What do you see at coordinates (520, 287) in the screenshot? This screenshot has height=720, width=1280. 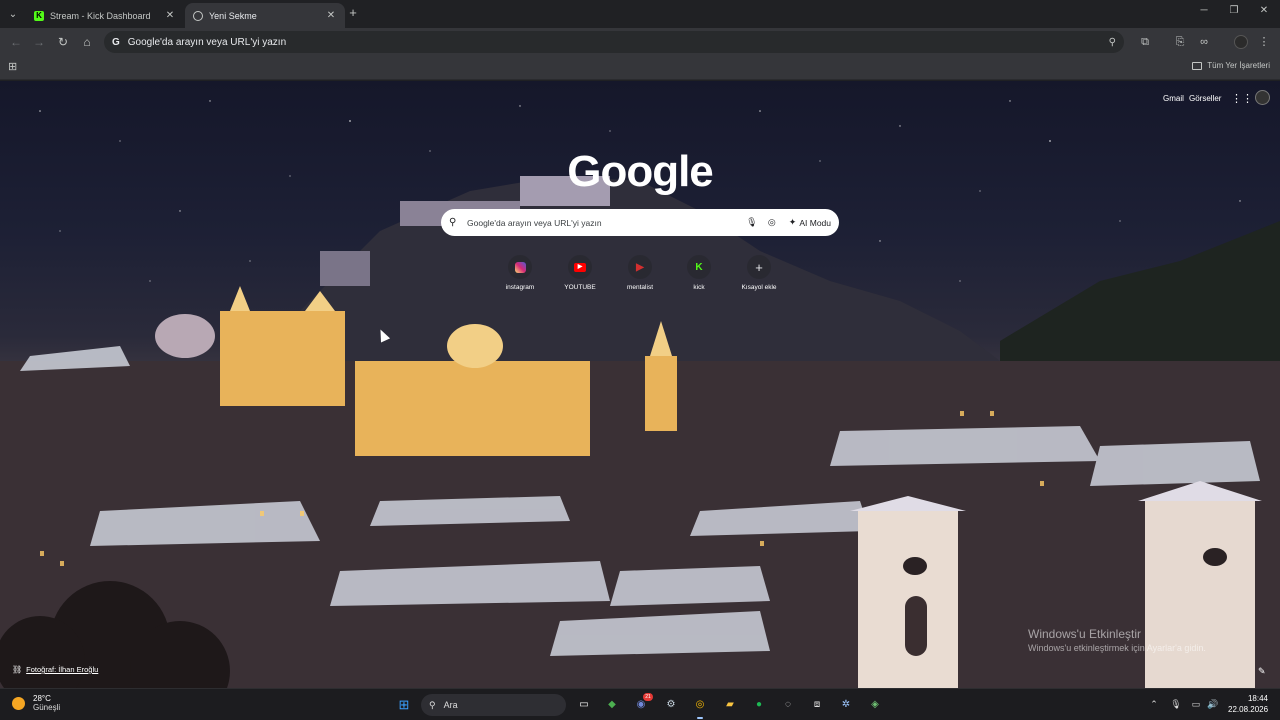 I see `shortcut-label: instagram` at bounding box center [520, 287].